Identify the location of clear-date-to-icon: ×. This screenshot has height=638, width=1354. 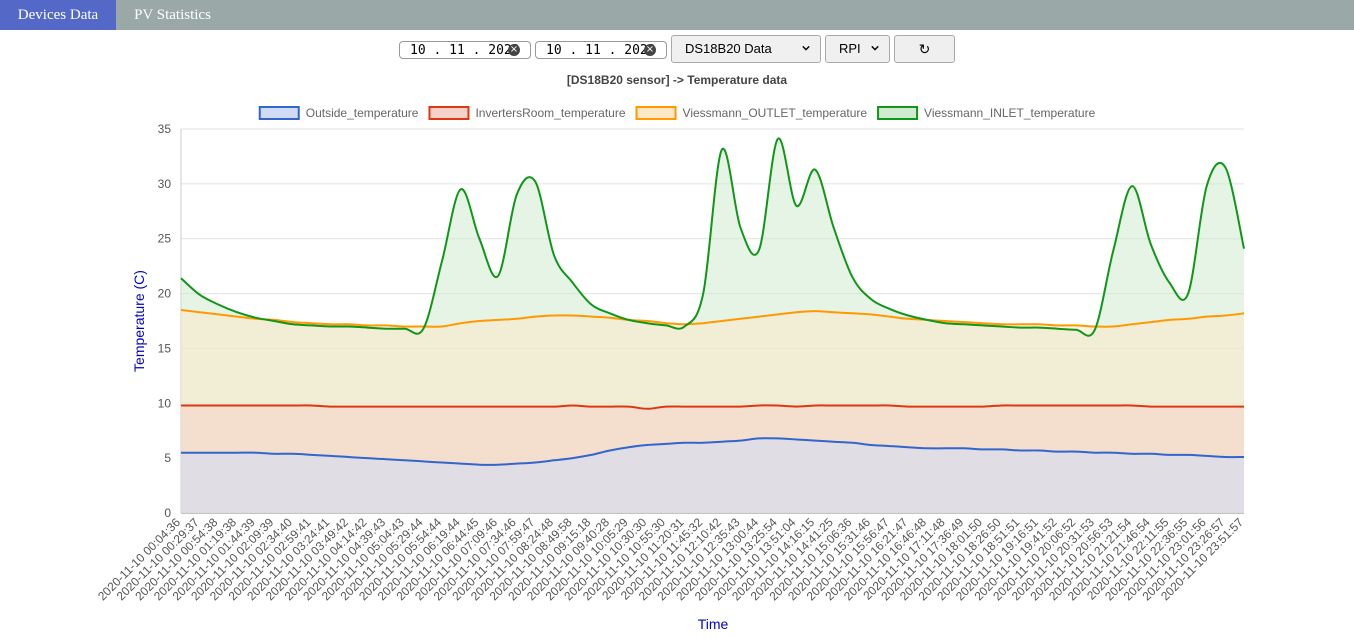
(650, 50).